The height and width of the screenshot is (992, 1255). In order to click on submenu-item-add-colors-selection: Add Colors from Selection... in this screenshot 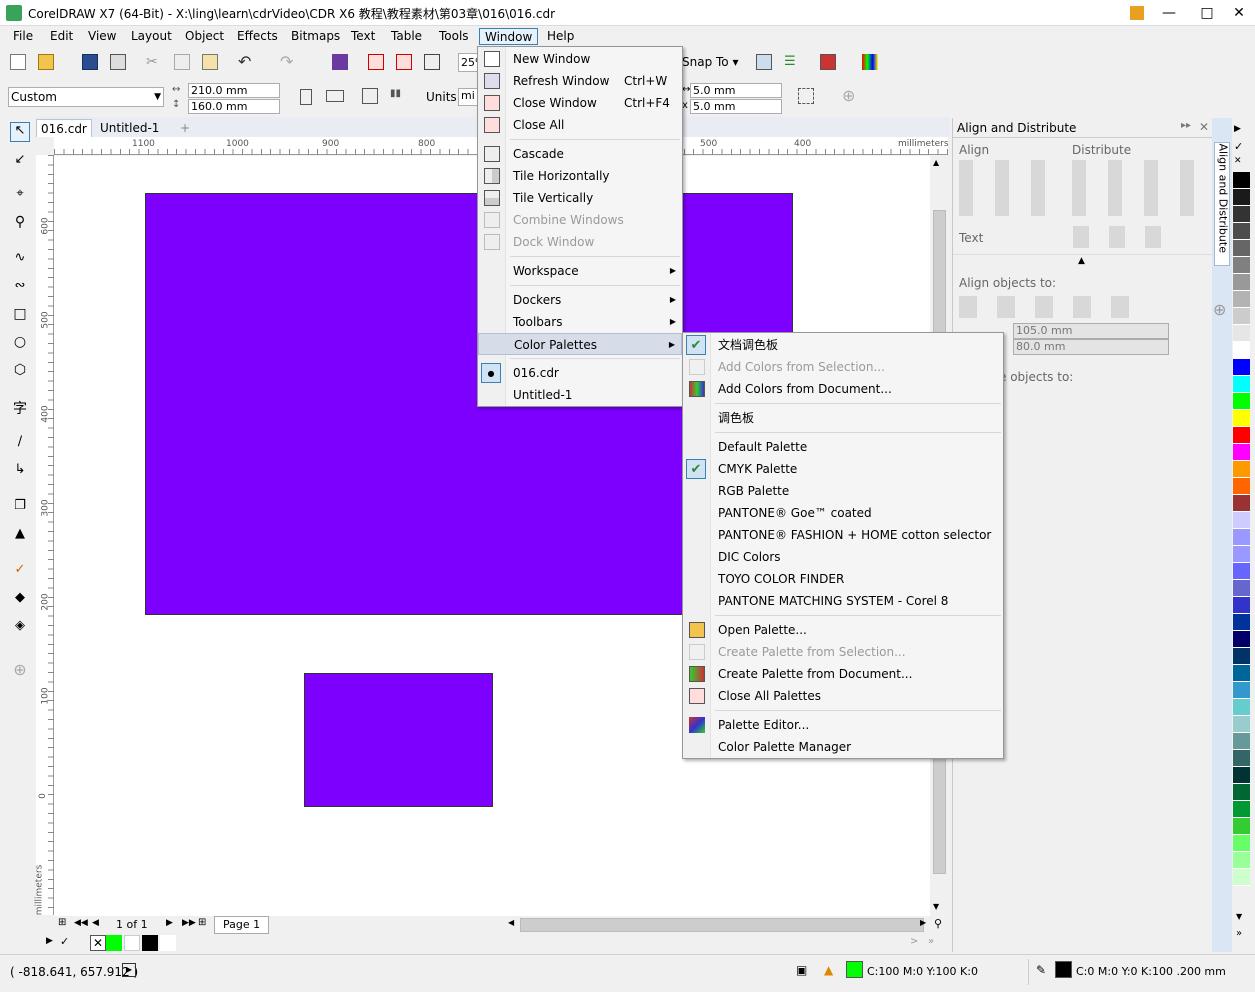, I will do `click(843, 367)`.